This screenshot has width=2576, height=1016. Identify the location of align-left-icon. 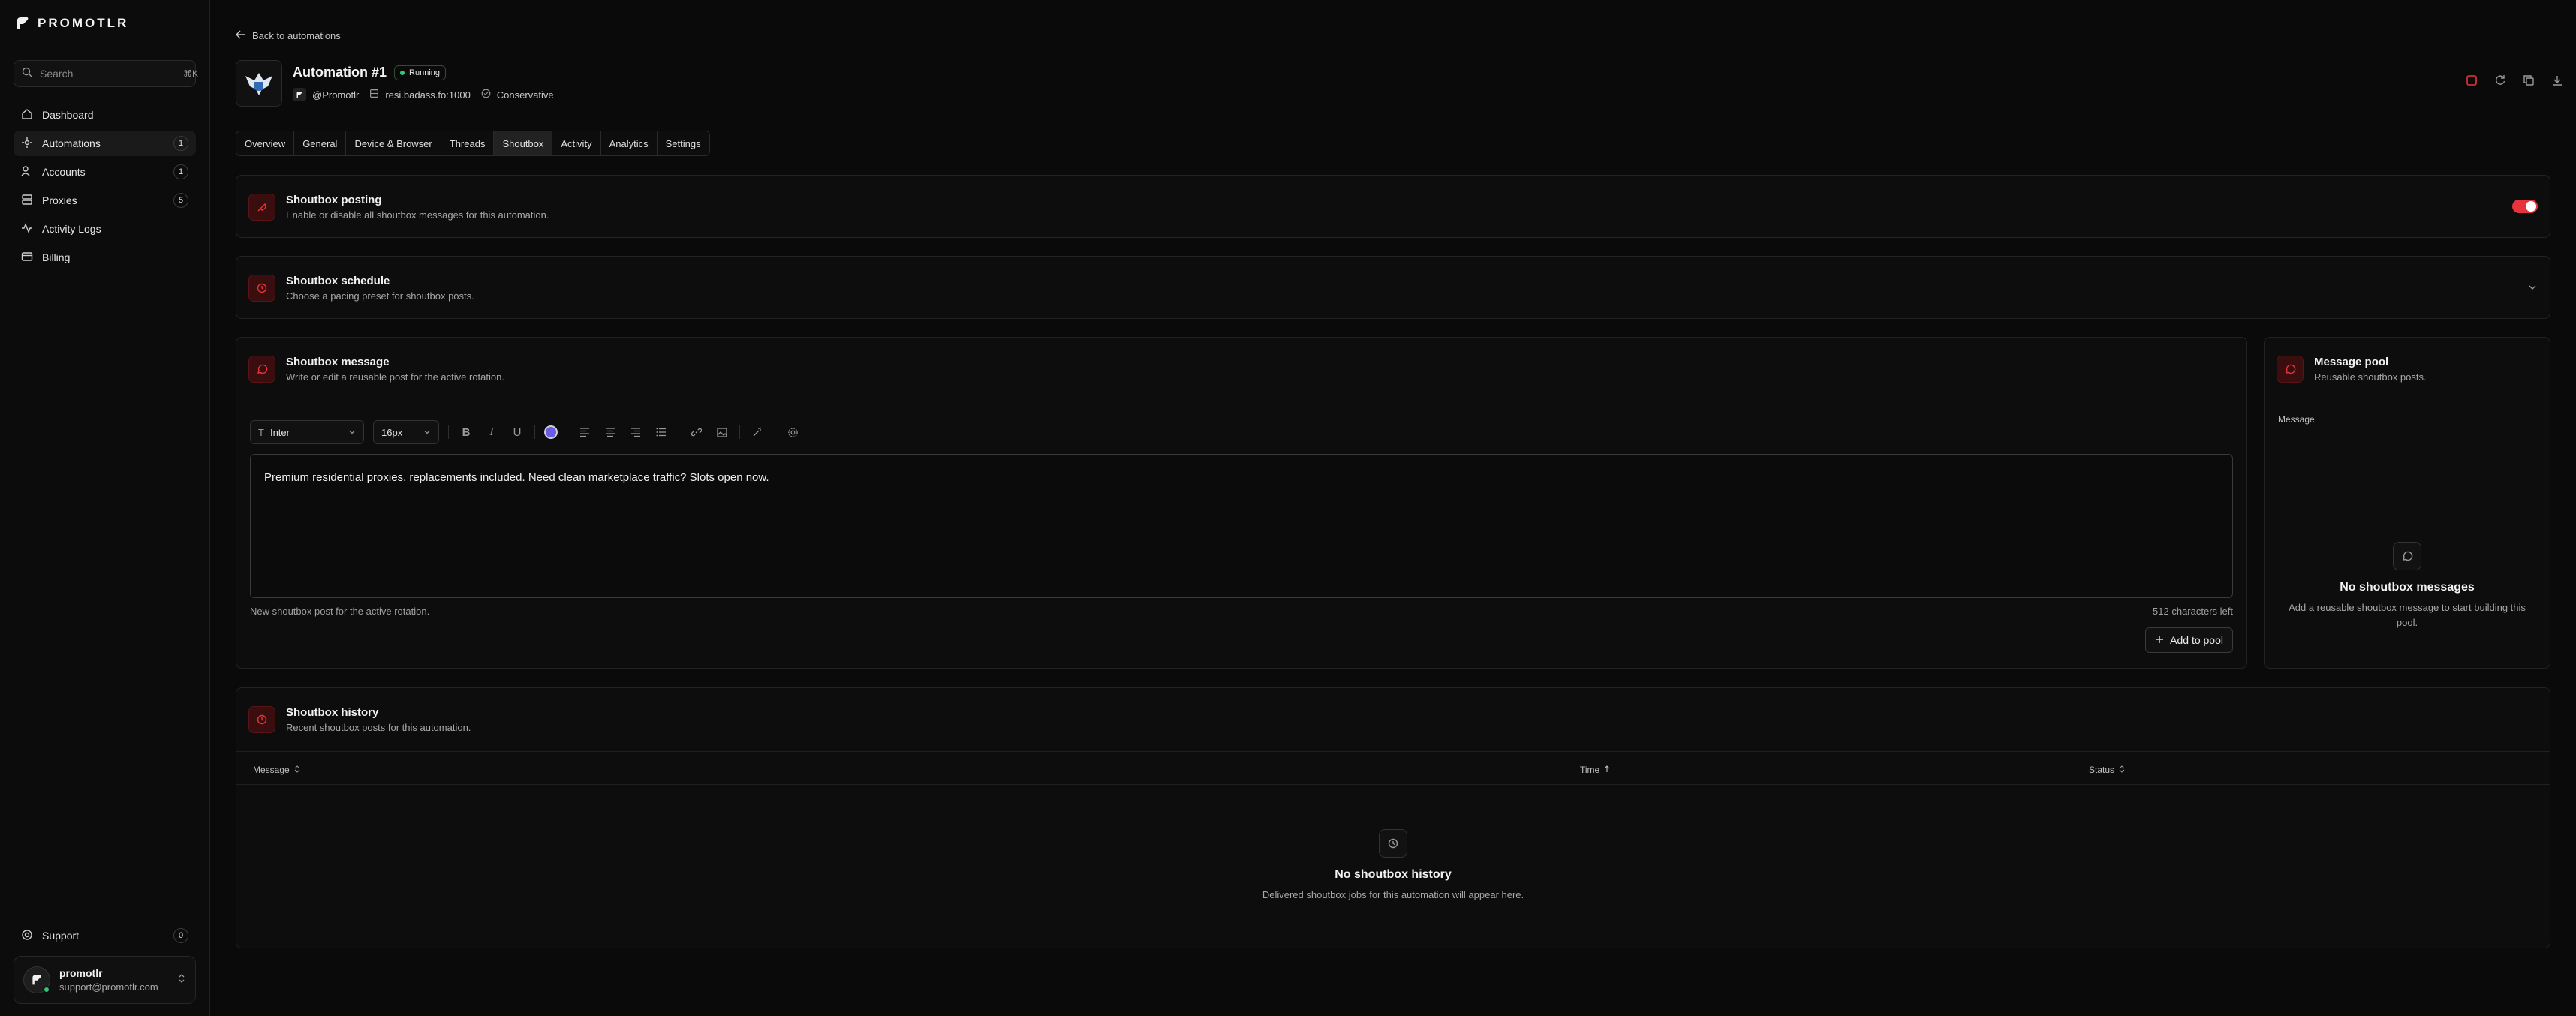
(584, 432).